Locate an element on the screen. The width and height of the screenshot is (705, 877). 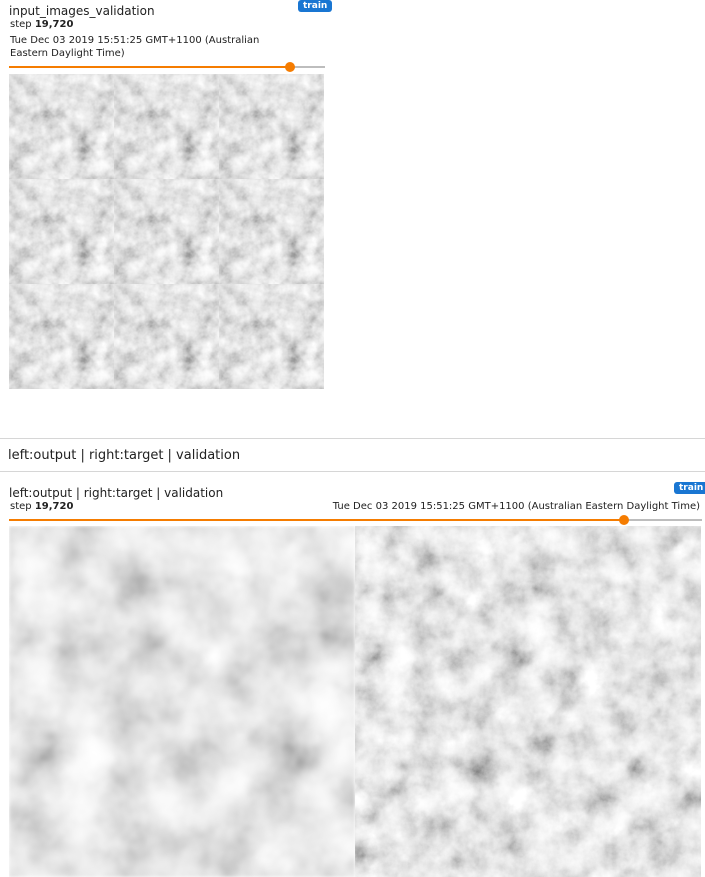
card-title: left:output | right:target | validation is located at coordinates (116, 493).